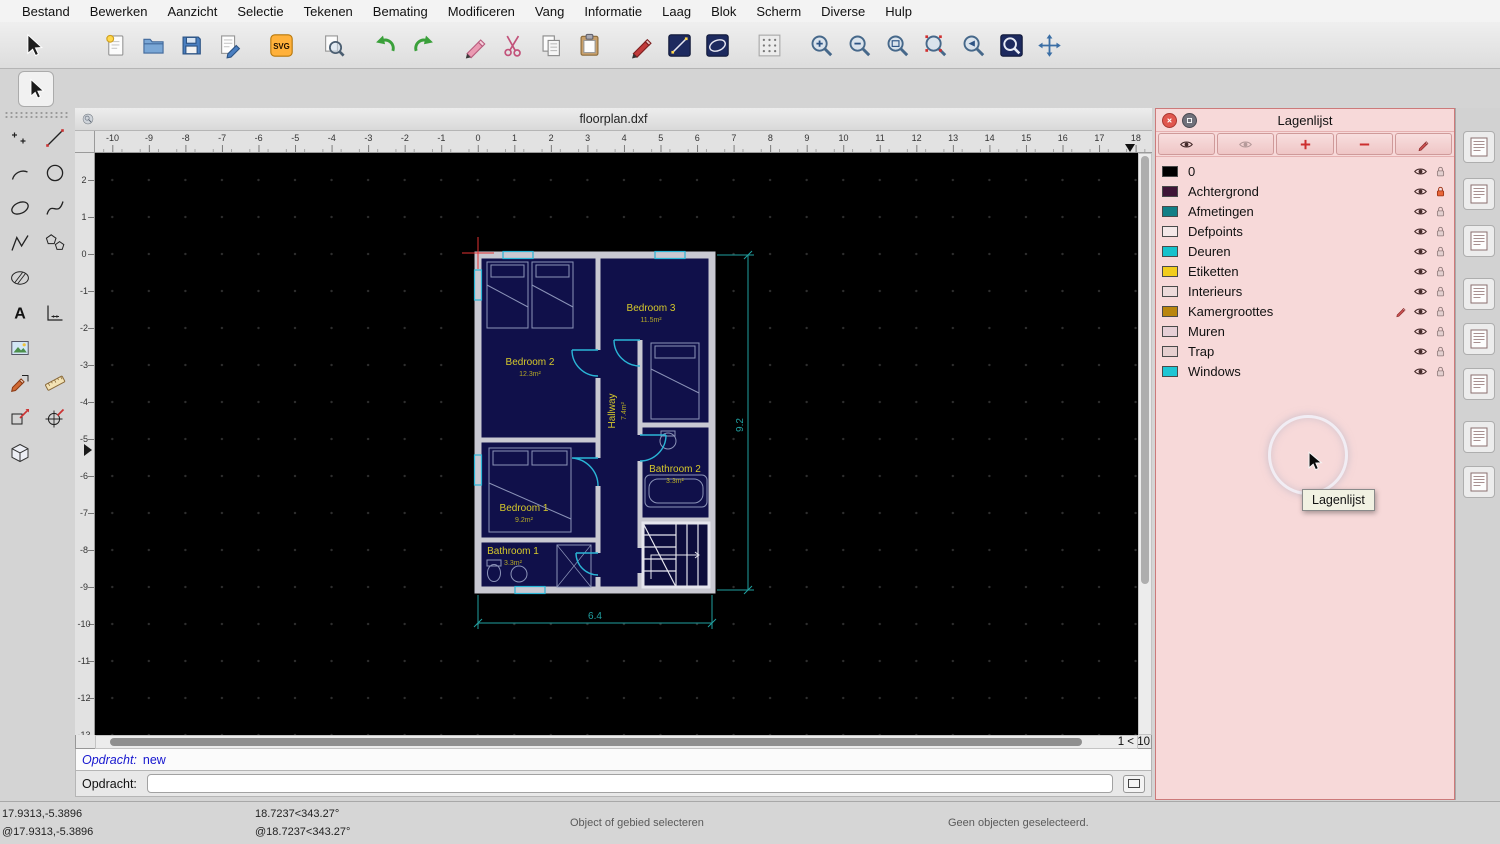  I want to click on zoom-auto-button, so click(897, 45).